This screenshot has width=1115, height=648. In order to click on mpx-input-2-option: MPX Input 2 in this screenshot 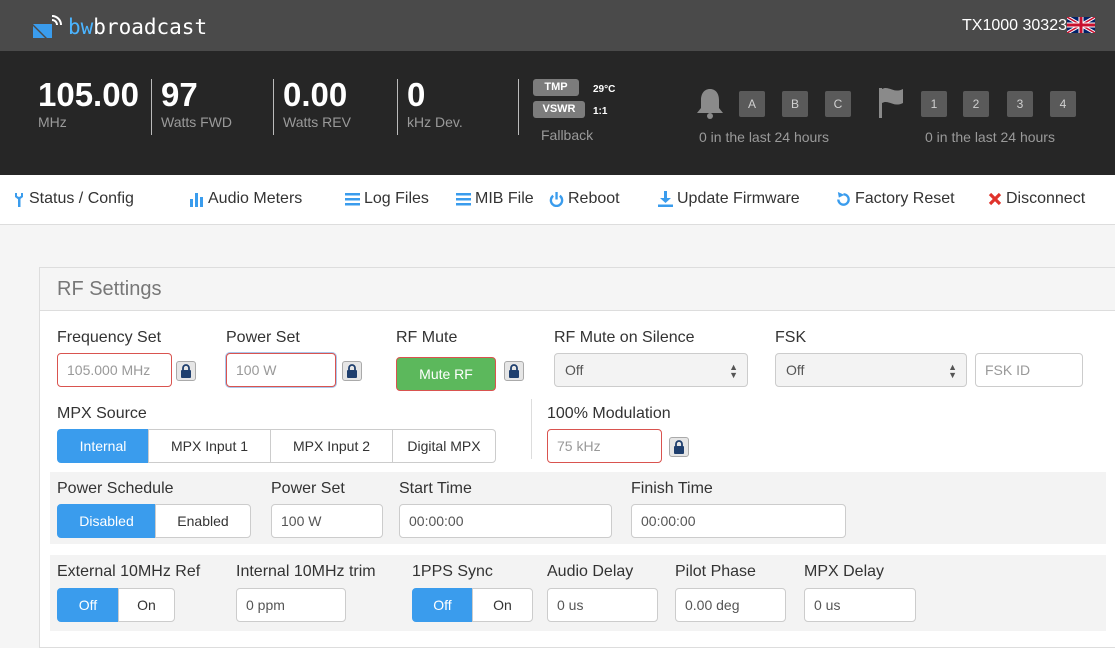, I will do `click(331, 446)`.